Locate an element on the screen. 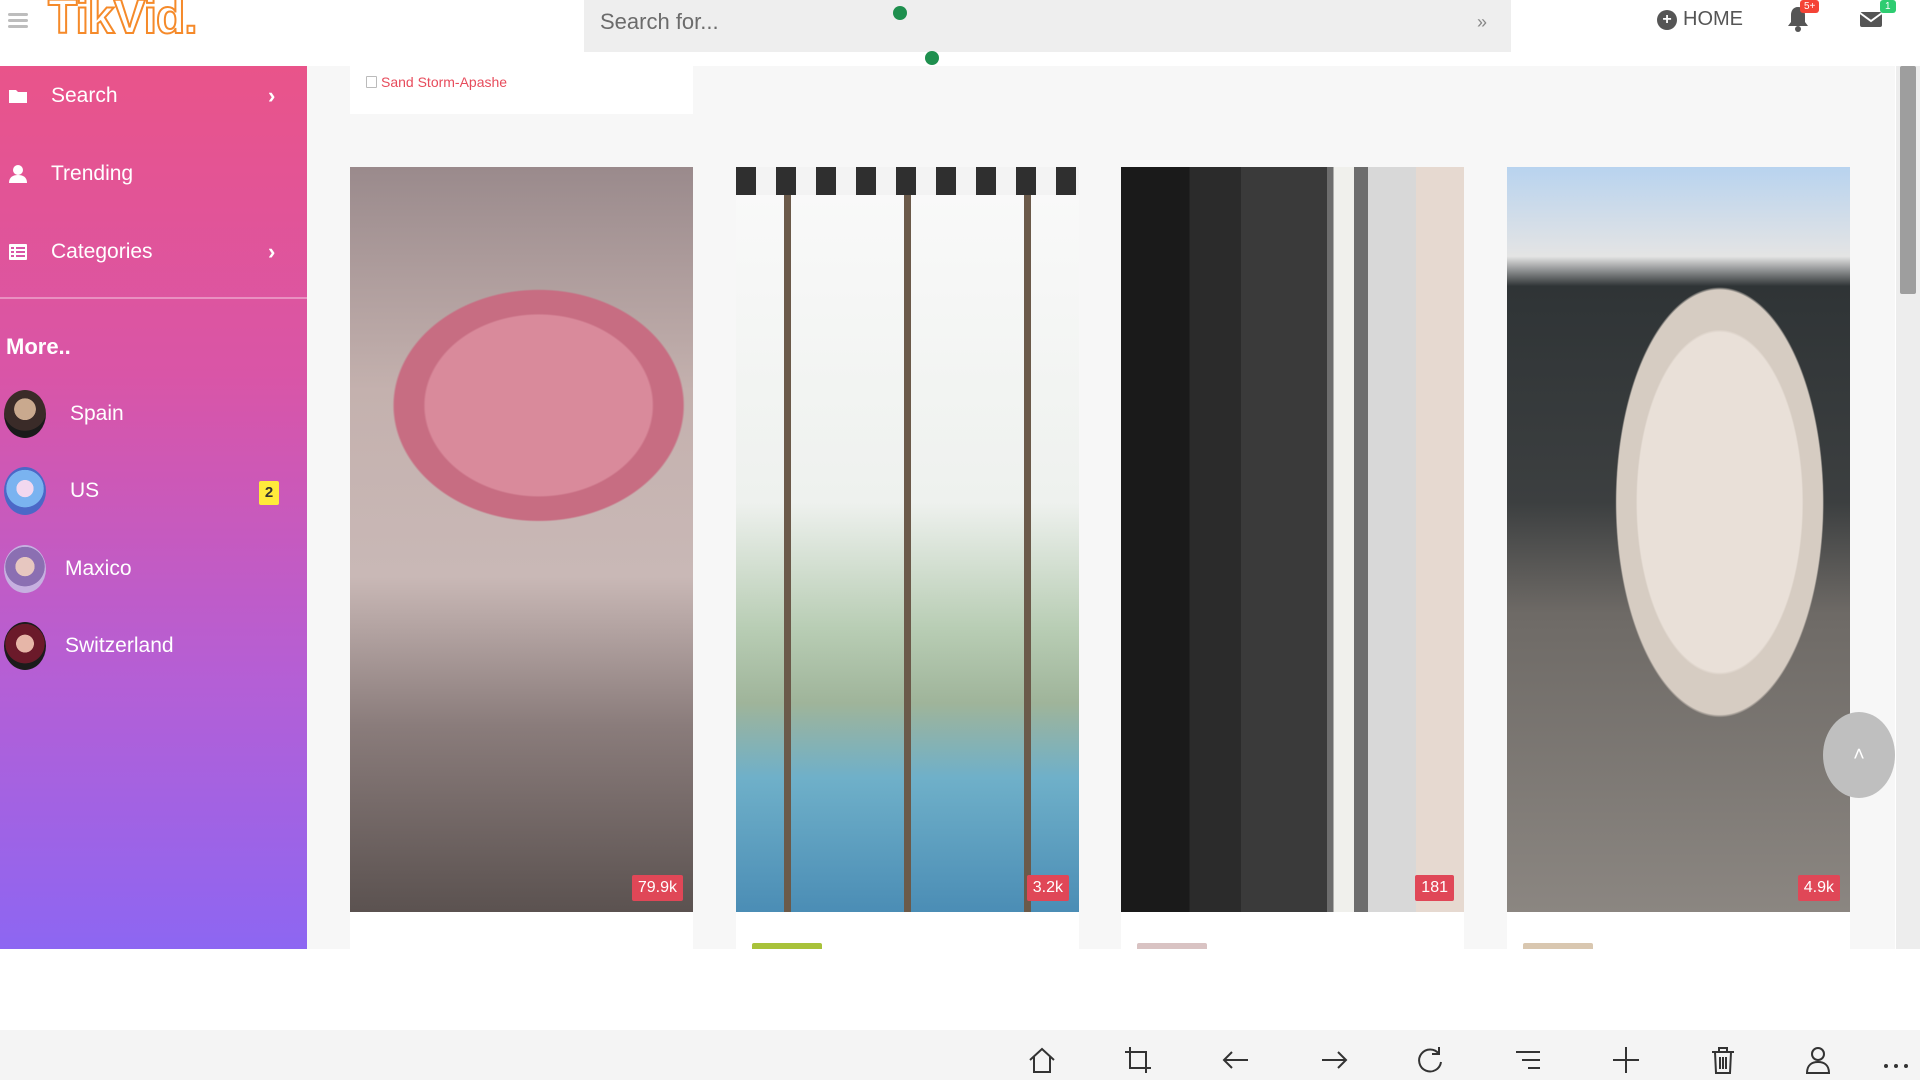 This screenshot has width=1920, height=1080. home-icon is located at coordinates (1042, 1060).